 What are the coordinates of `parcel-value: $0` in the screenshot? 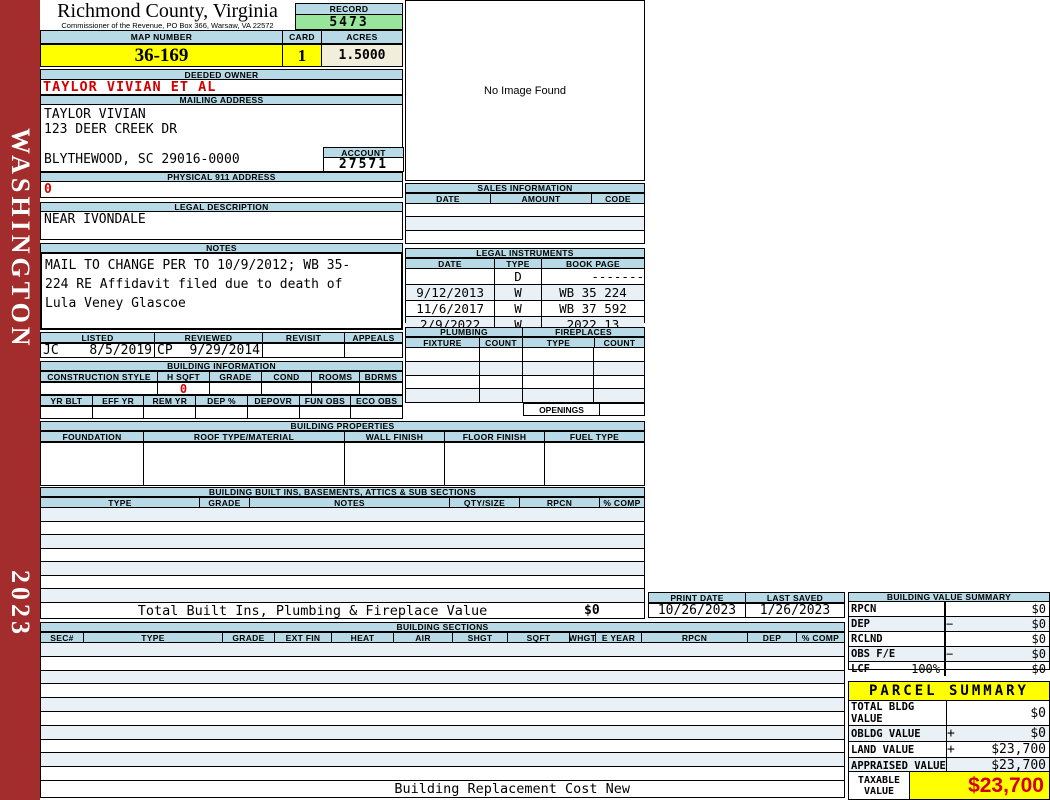 It's located at (1038, 713).